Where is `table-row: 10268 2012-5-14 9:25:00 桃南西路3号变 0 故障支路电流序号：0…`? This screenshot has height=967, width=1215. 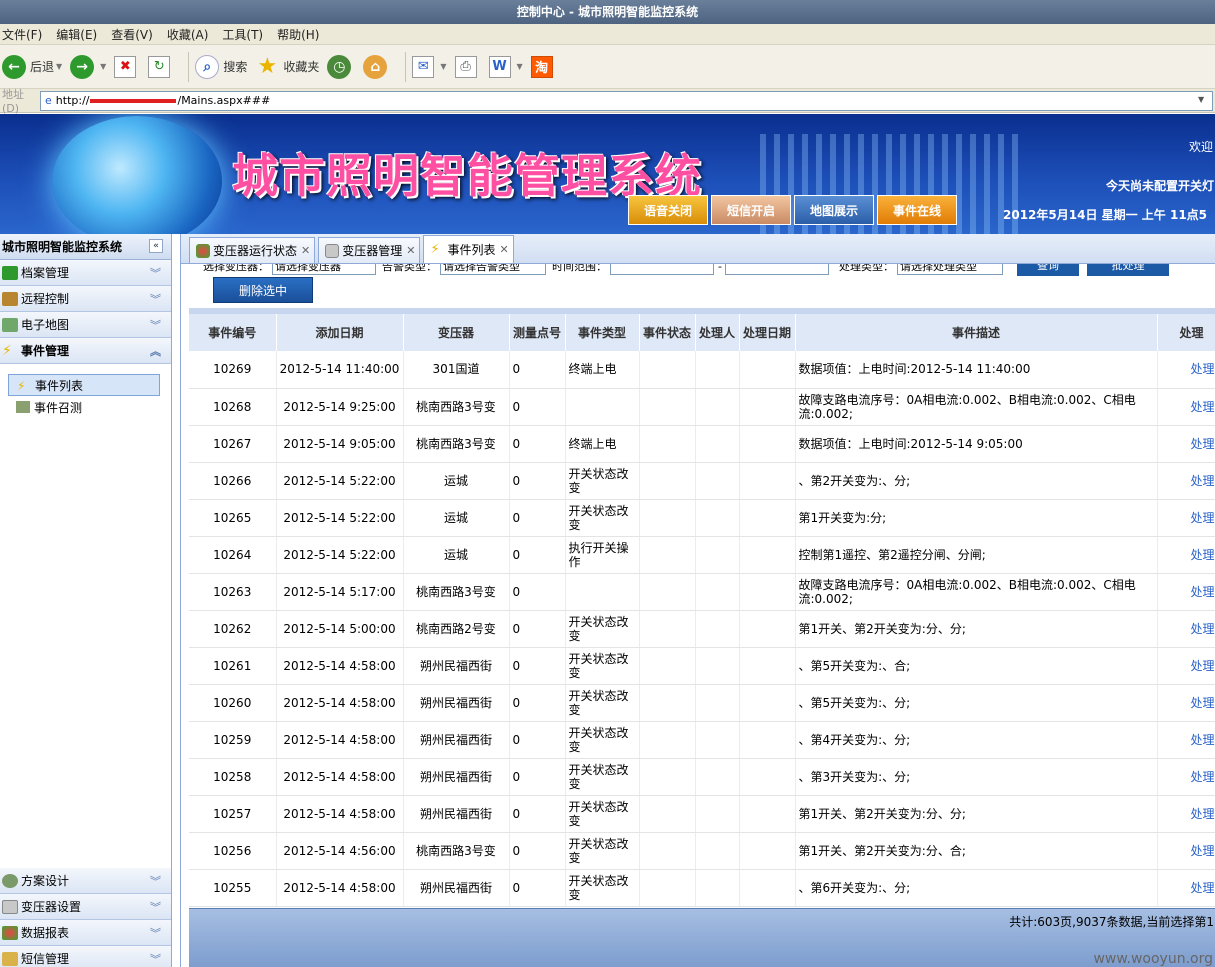
table-row: 10268 2012-5-14 9:25:00 桃南西路3号变 0 故障支路电流序号：0… is located at coordinates (702, 407).